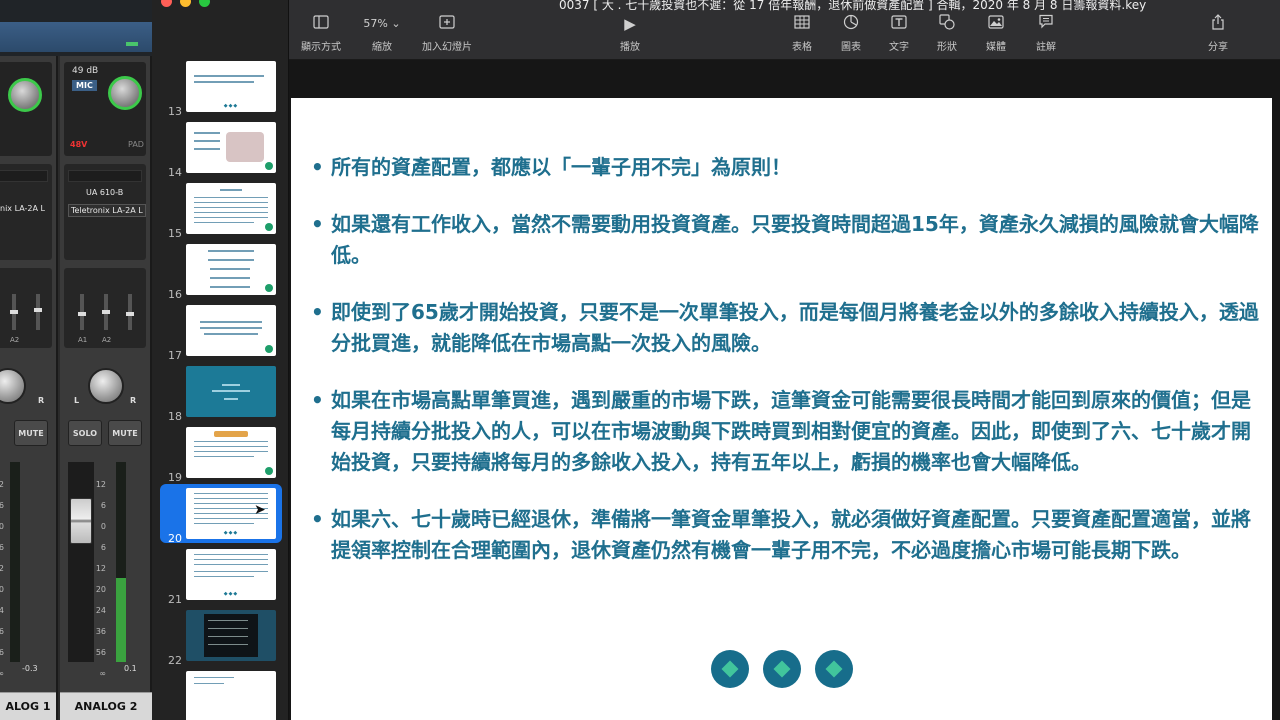 The width and height of the screenshot is (1280, 720). I want to click on slide-thumbnail-row-selected: ◆◆◆ ➤ 20, so click(220, 516).